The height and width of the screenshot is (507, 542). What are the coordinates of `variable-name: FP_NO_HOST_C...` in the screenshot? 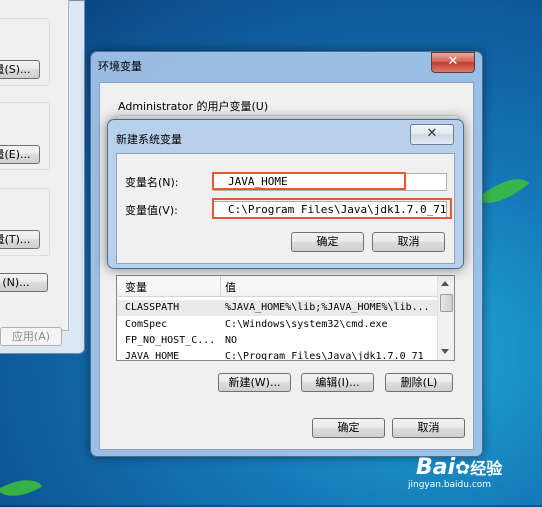 It's located at (170, 340).